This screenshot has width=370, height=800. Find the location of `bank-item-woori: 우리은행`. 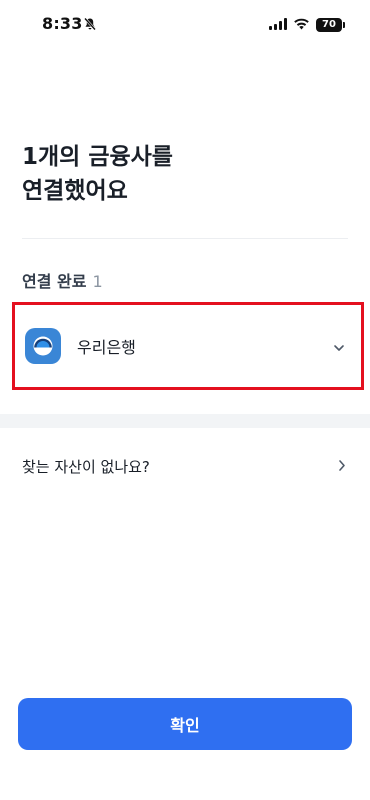

bank-item-woori: 우리은행 is located at coordinates (188, 346).